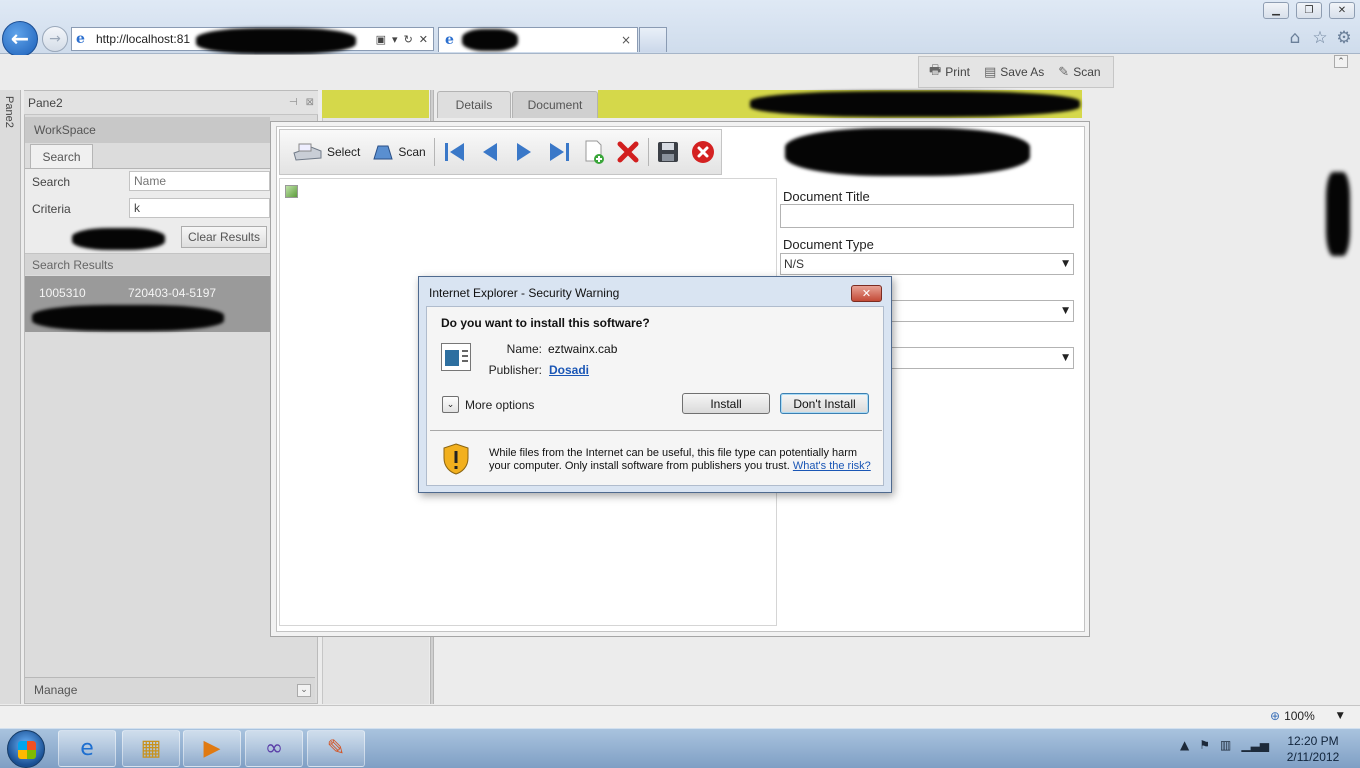  I want to click on scanner-icon, so click(307, 152).